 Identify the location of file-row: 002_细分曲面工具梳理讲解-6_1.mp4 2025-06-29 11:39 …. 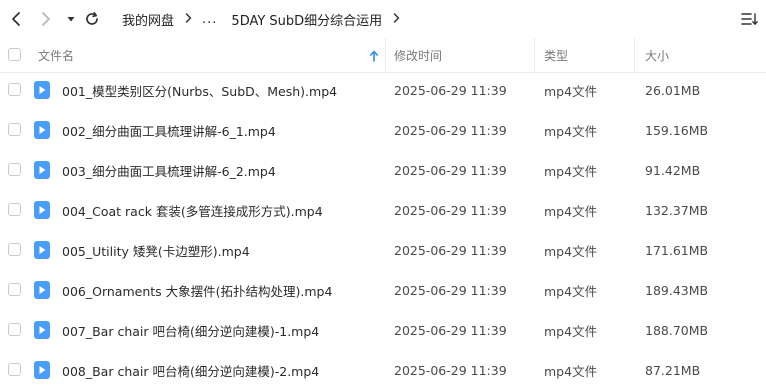
(383, 130).